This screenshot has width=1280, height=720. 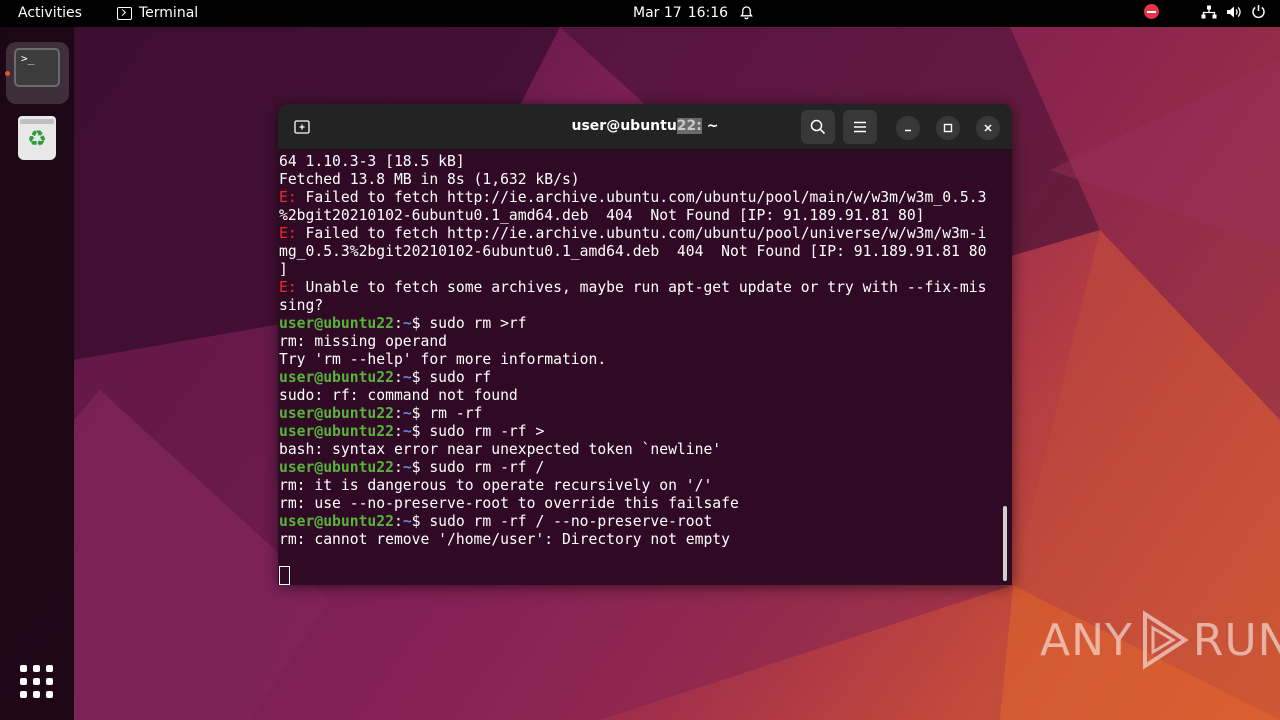 I want to click on maximize-button, so click(x=948, y=128).